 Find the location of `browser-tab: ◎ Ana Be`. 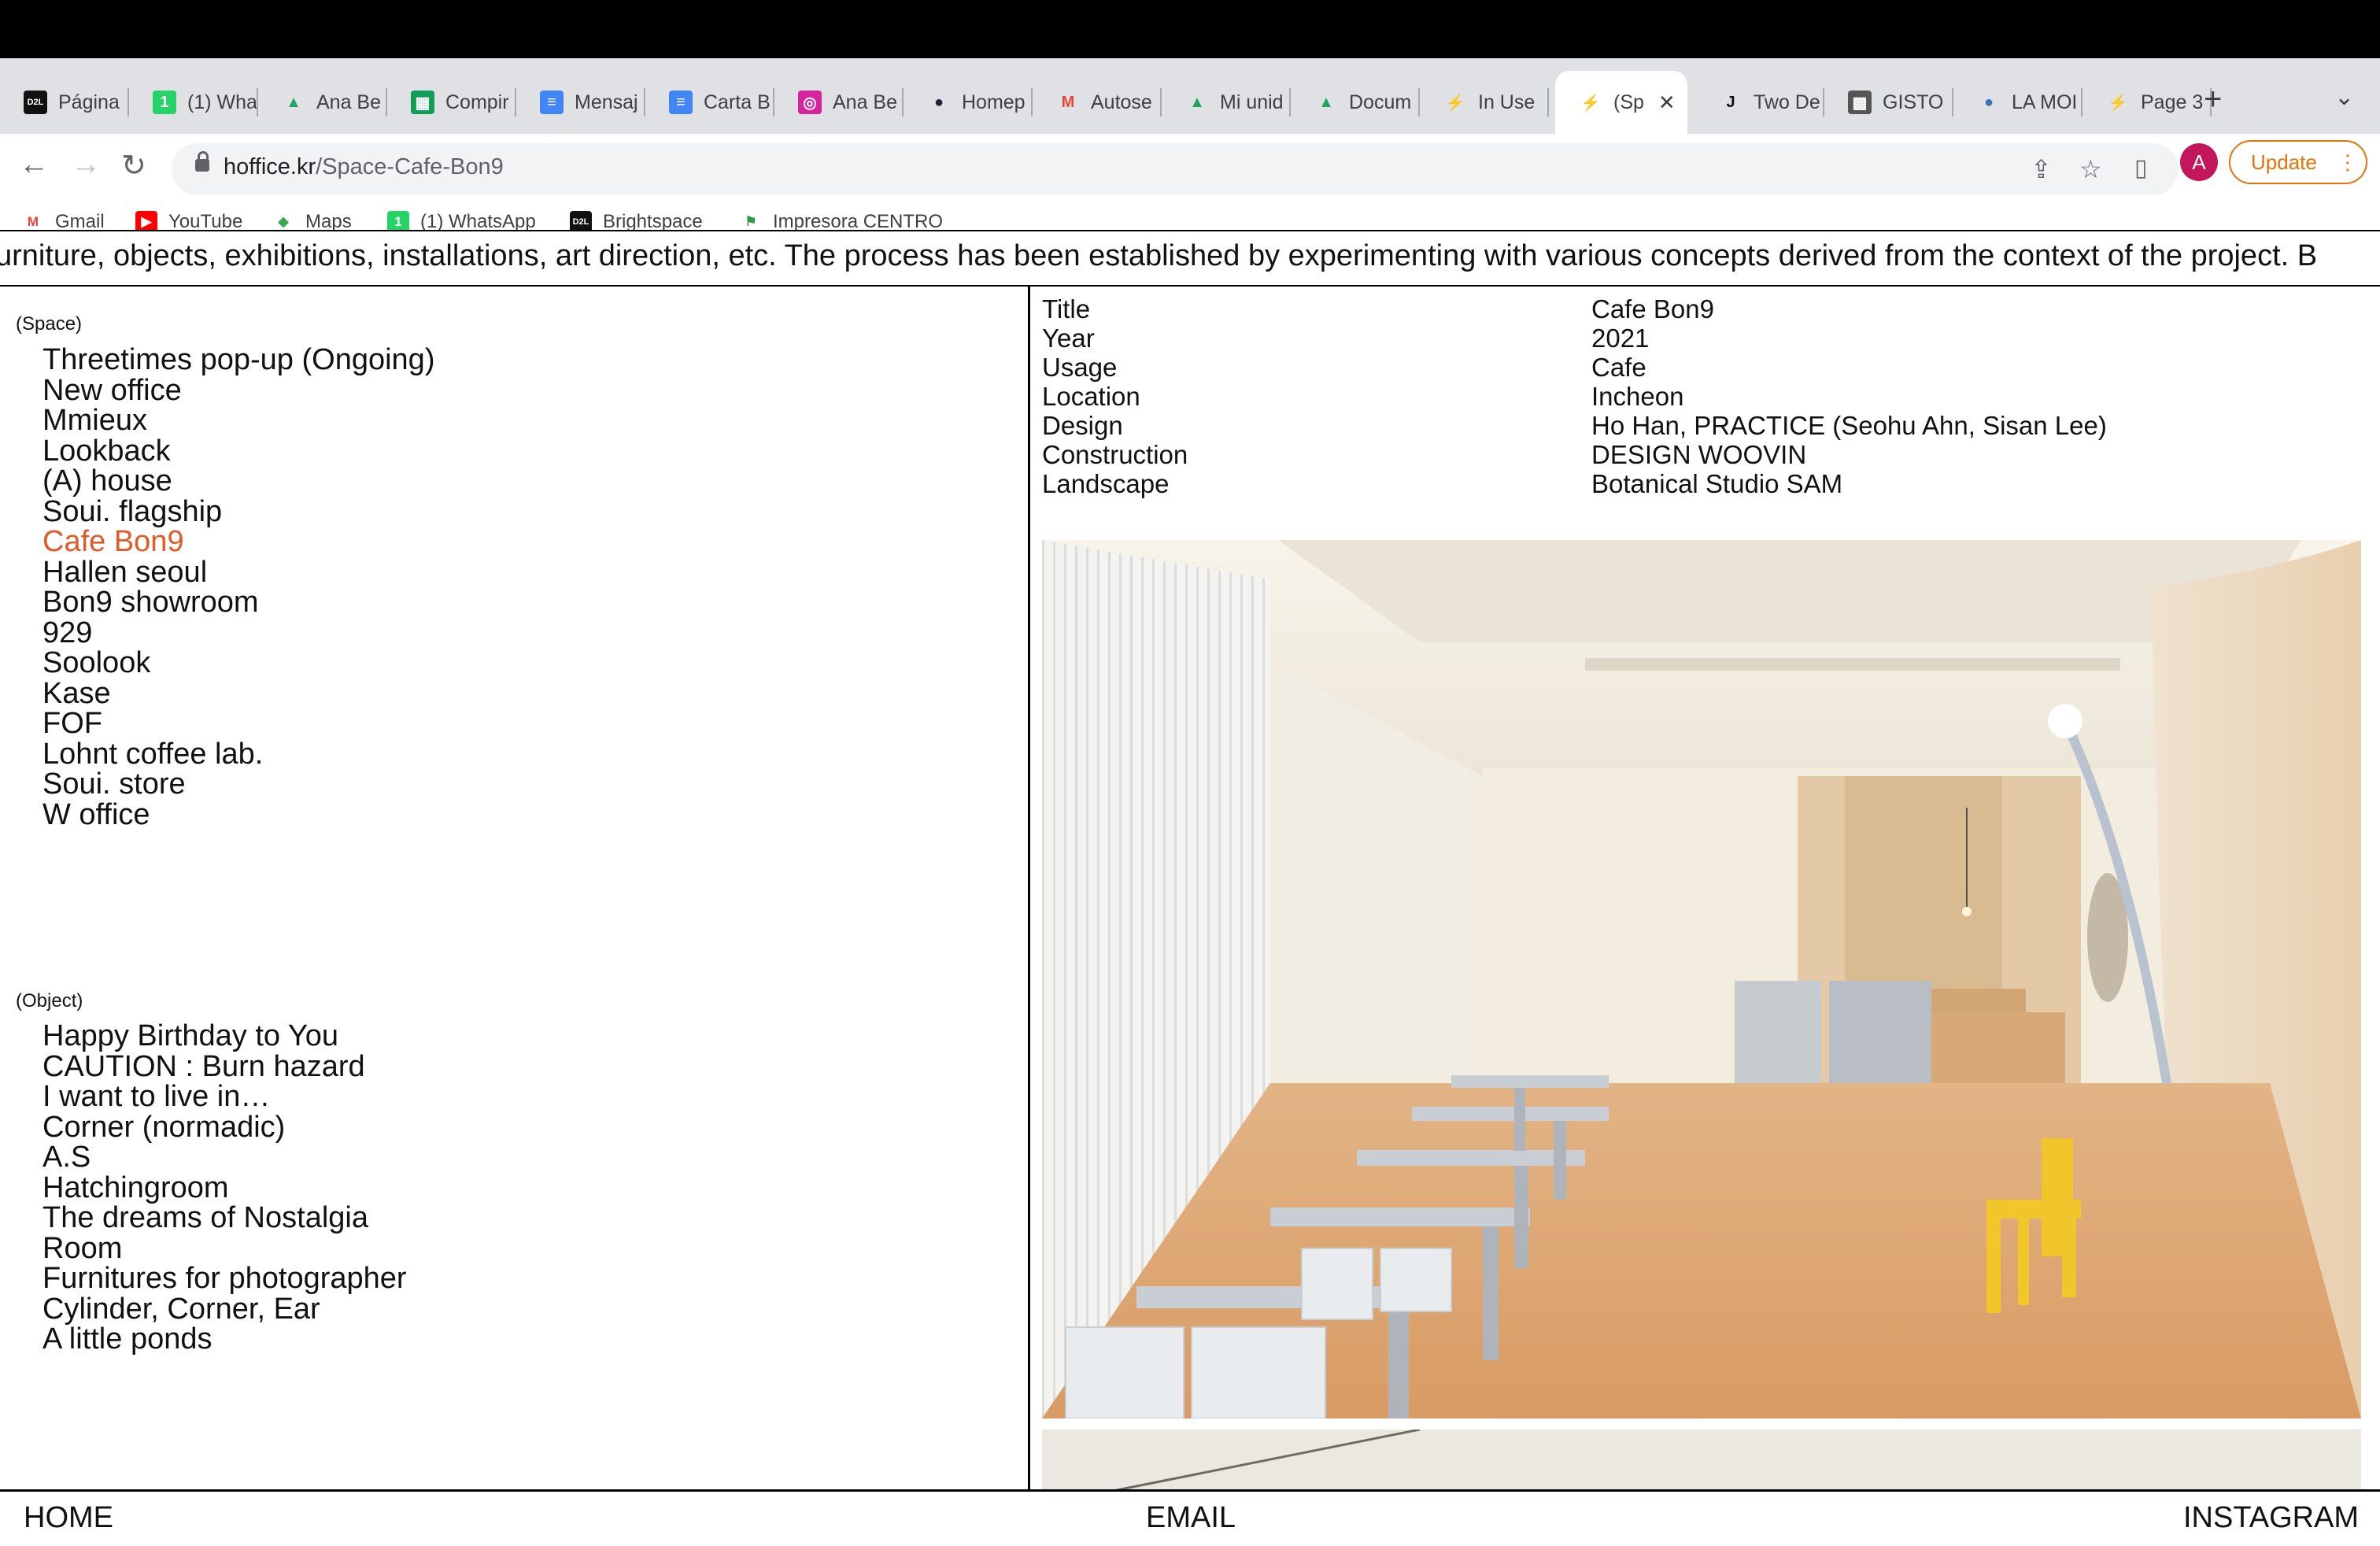

browser-tab: ◎ Ana Be is located at coordinates (839, 103).